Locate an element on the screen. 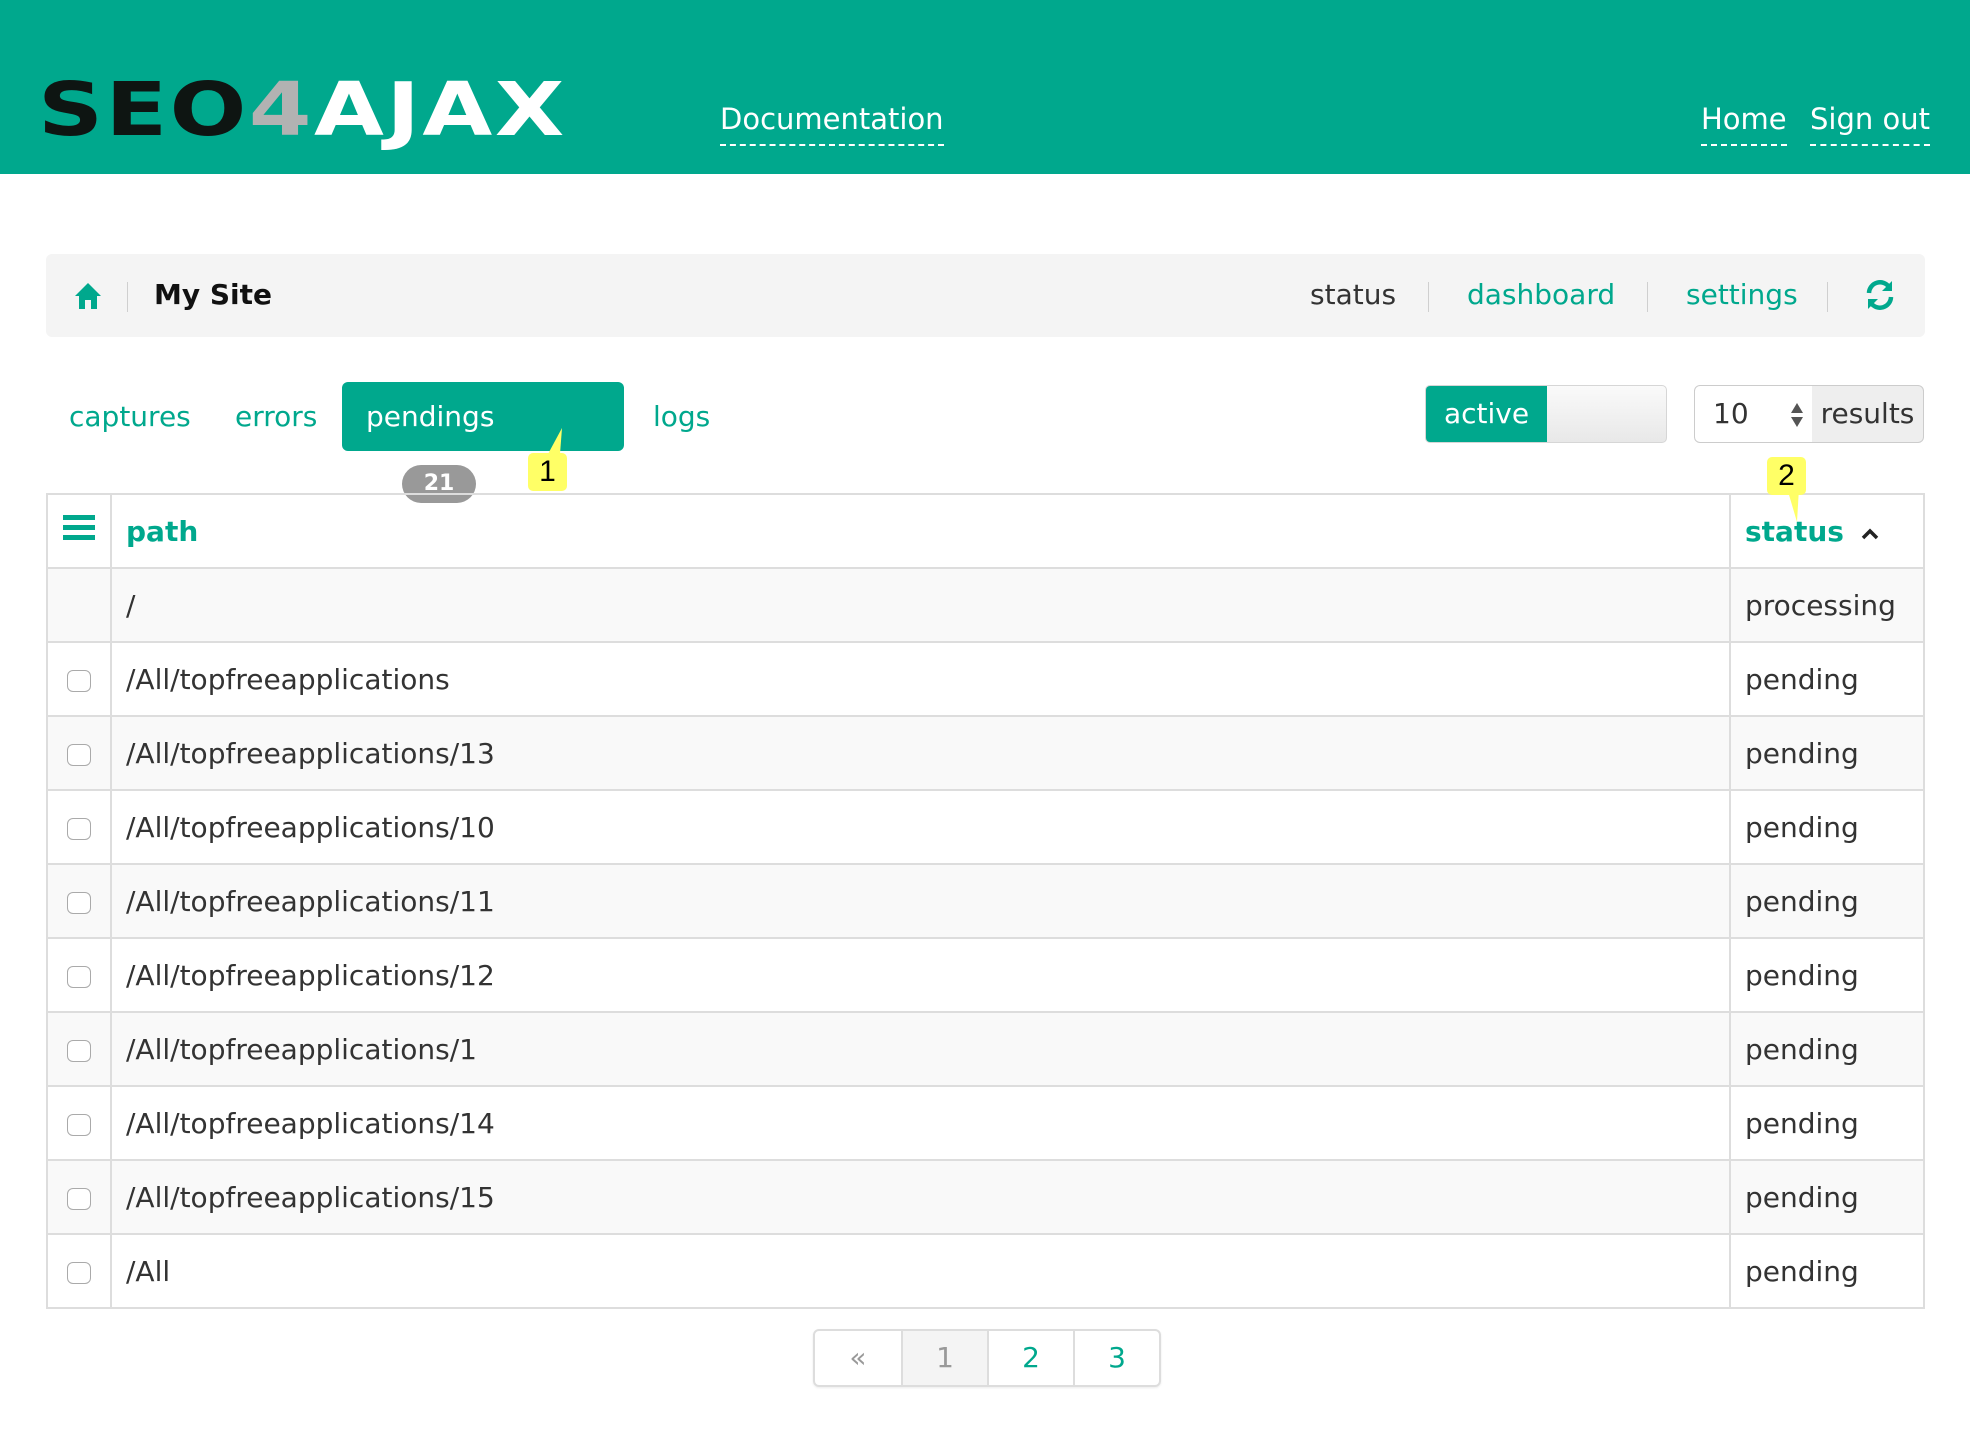 The image size is (1970, 1431). menu-icon is located at coordinates (79, 528).